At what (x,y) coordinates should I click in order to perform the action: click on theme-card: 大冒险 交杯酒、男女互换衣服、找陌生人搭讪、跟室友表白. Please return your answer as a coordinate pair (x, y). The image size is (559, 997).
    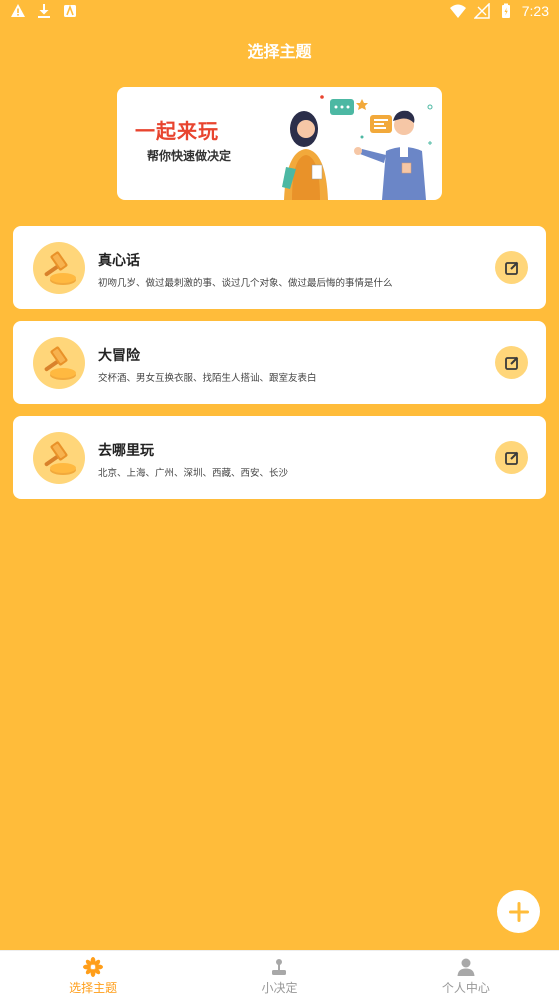
    Looking at the image, I should click on (279, 362).